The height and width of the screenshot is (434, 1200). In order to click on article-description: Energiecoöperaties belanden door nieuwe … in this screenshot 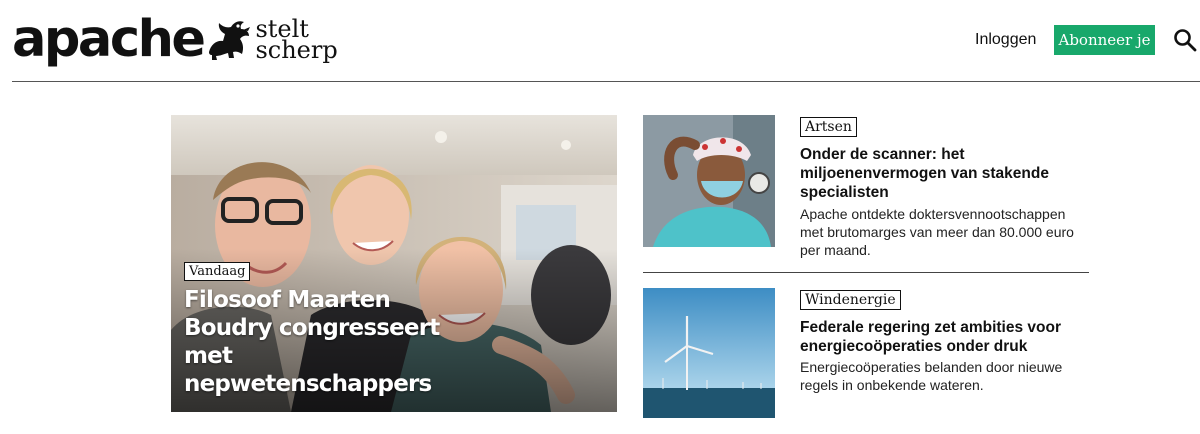, I will do `click(931, 376)`.